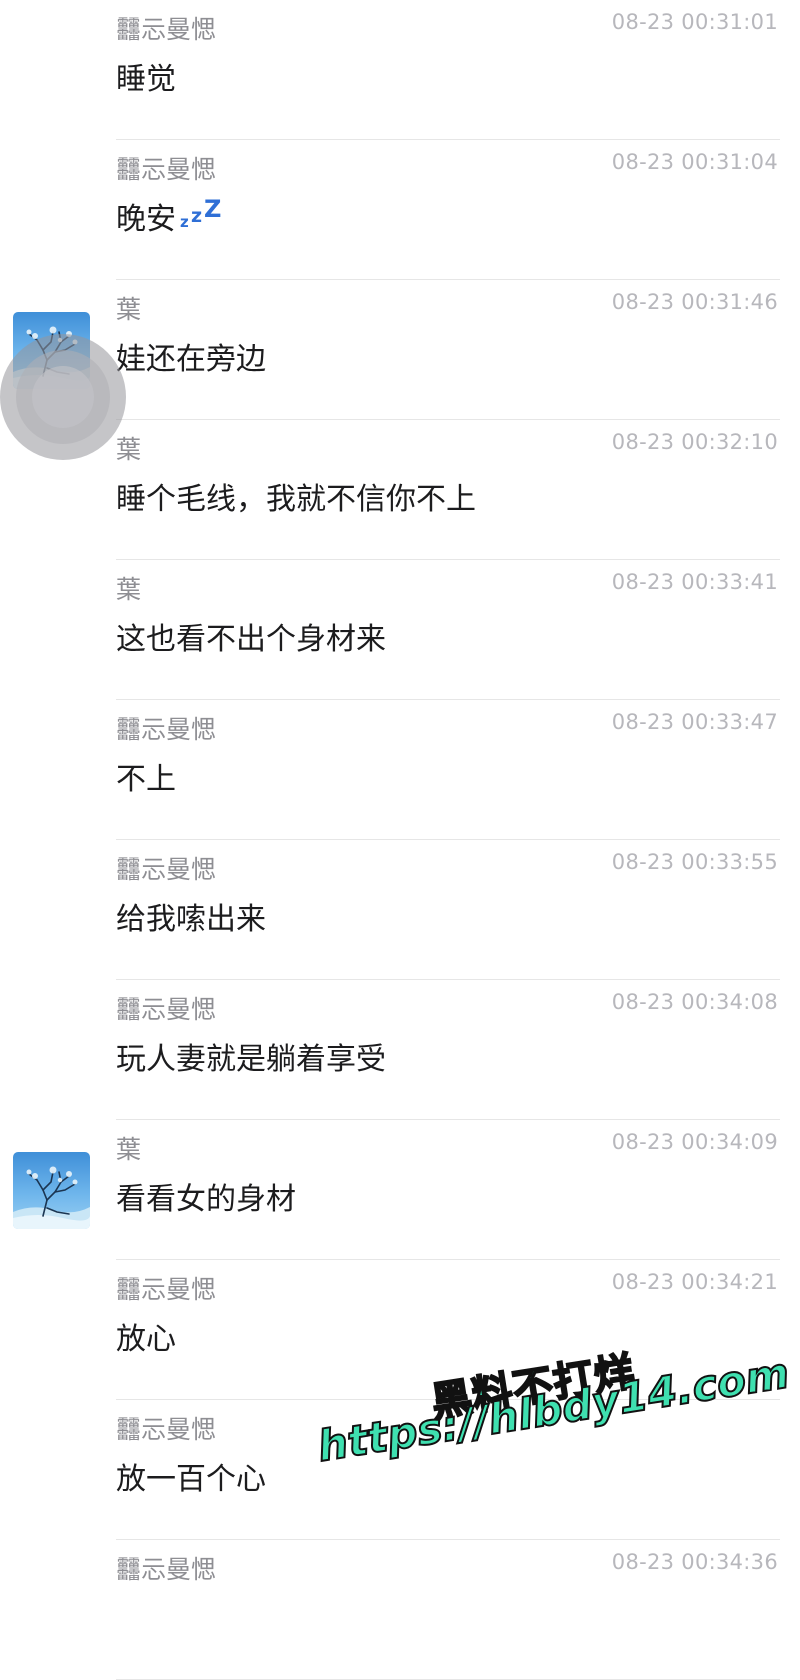 This screenshot has width=800, height=1680. I want to click on chat-message-12: 䨻忈曼愢 08-23 00:34:36, so click(400, 1610).